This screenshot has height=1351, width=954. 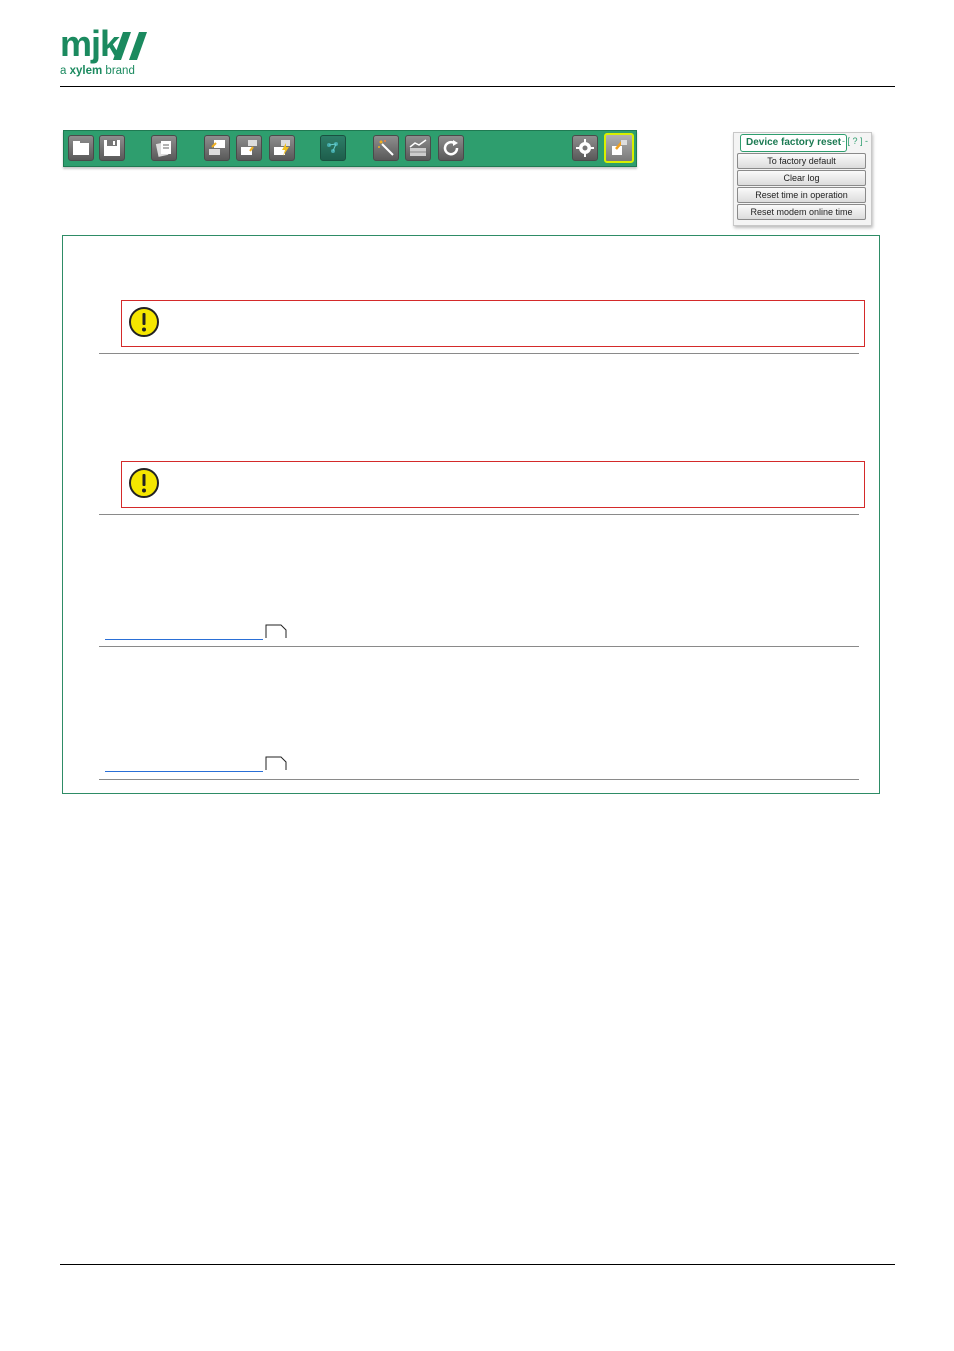 I want to click on connect-device-icon, so click(x=282, y=148).